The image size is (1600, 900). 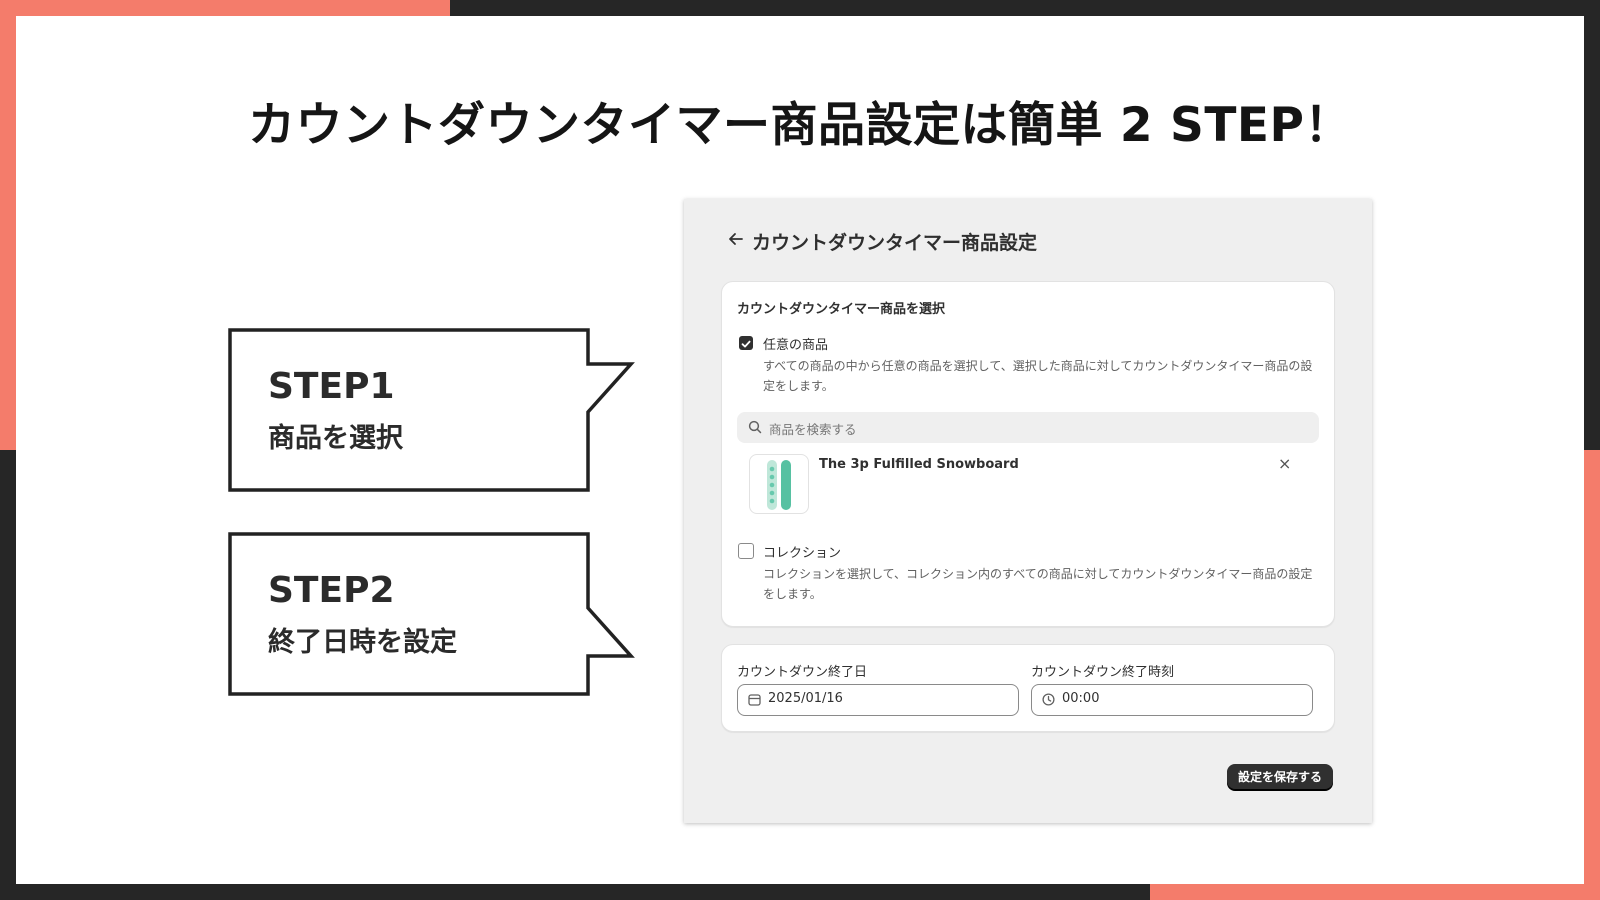 What do you see at coordinates (878, 700) in the screenshot?
I see `end-date-field: 2025/01/16` at bounding box center [878, 700].